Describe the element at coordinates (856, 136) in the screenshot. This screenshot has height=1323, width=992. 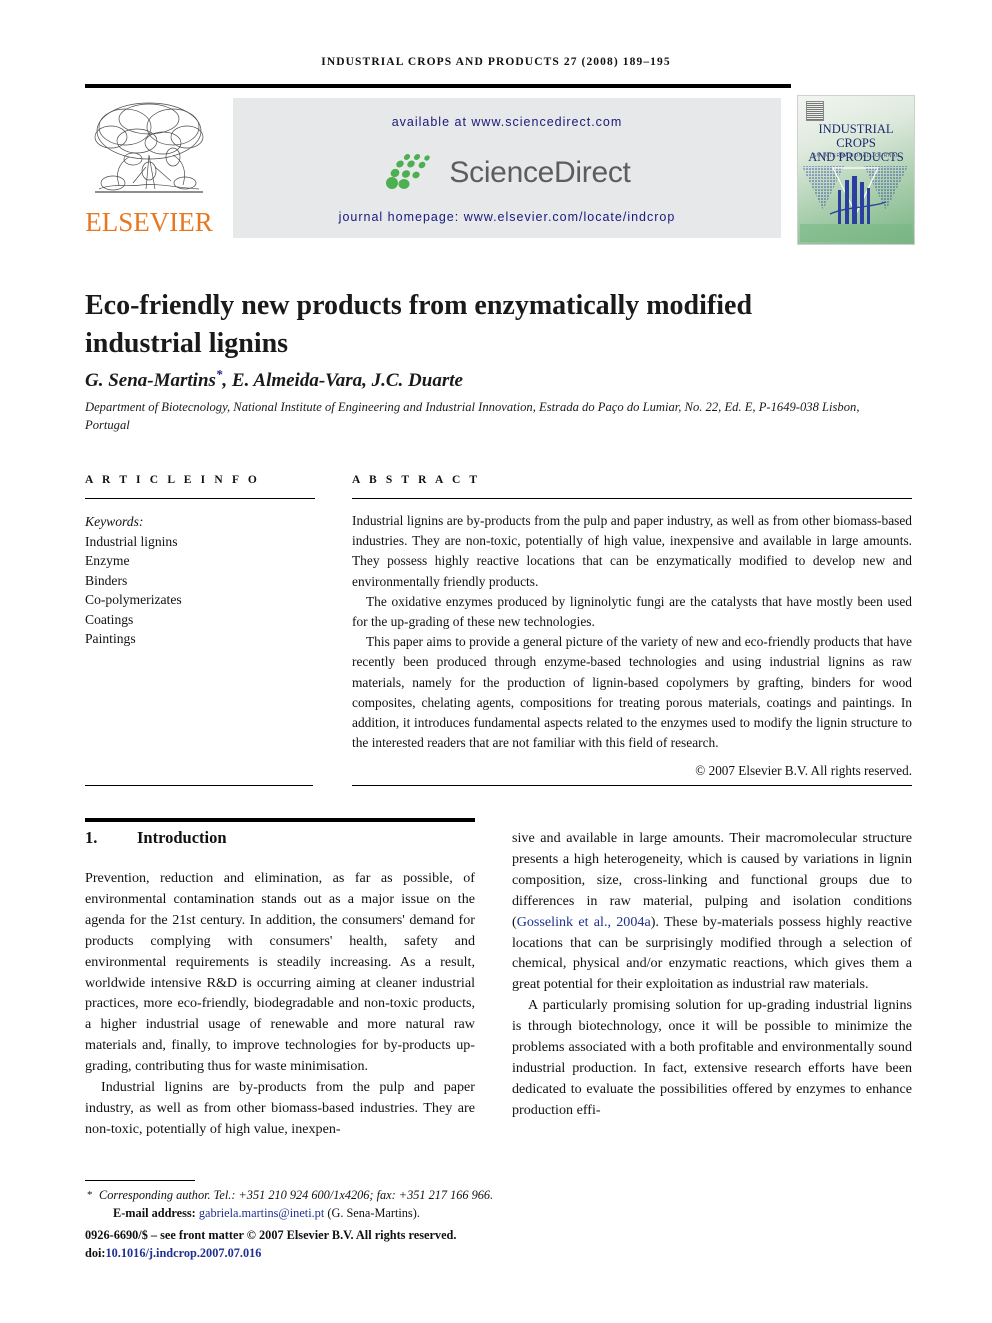
I see `cover-title-line1: INDUSTRIAL CROPS` at that location.